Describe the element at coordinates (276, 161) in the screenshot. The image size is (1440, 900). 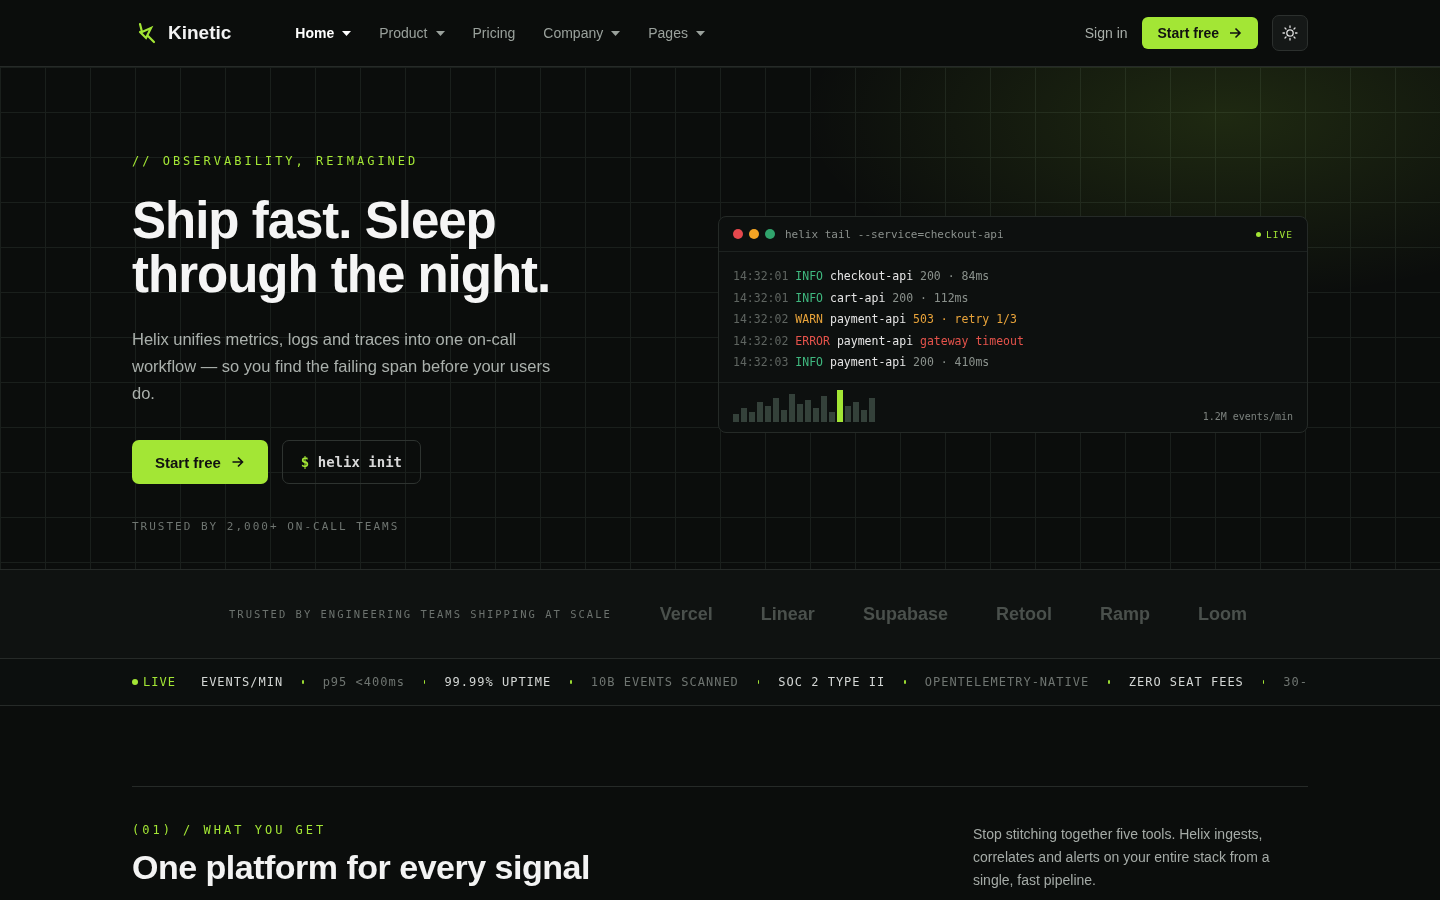
I see `eyebrow: // OBSERVABILITY, REIMAGINED` at that location.